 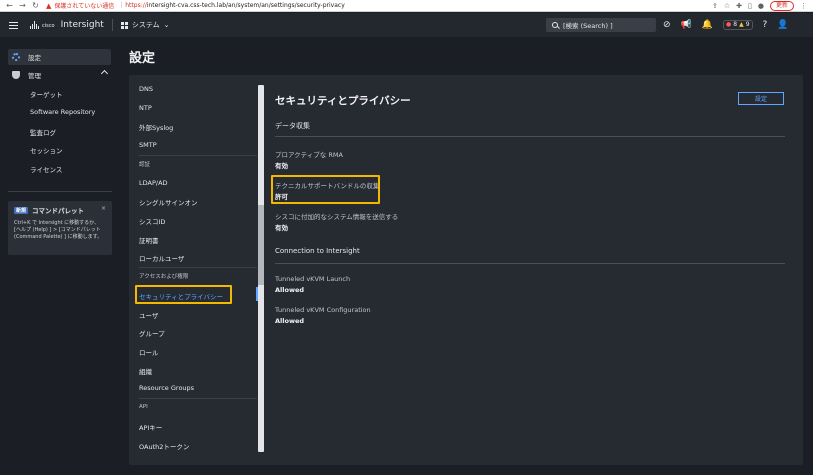 I want to click on forward-icon: →, so click(x=22, y=5).